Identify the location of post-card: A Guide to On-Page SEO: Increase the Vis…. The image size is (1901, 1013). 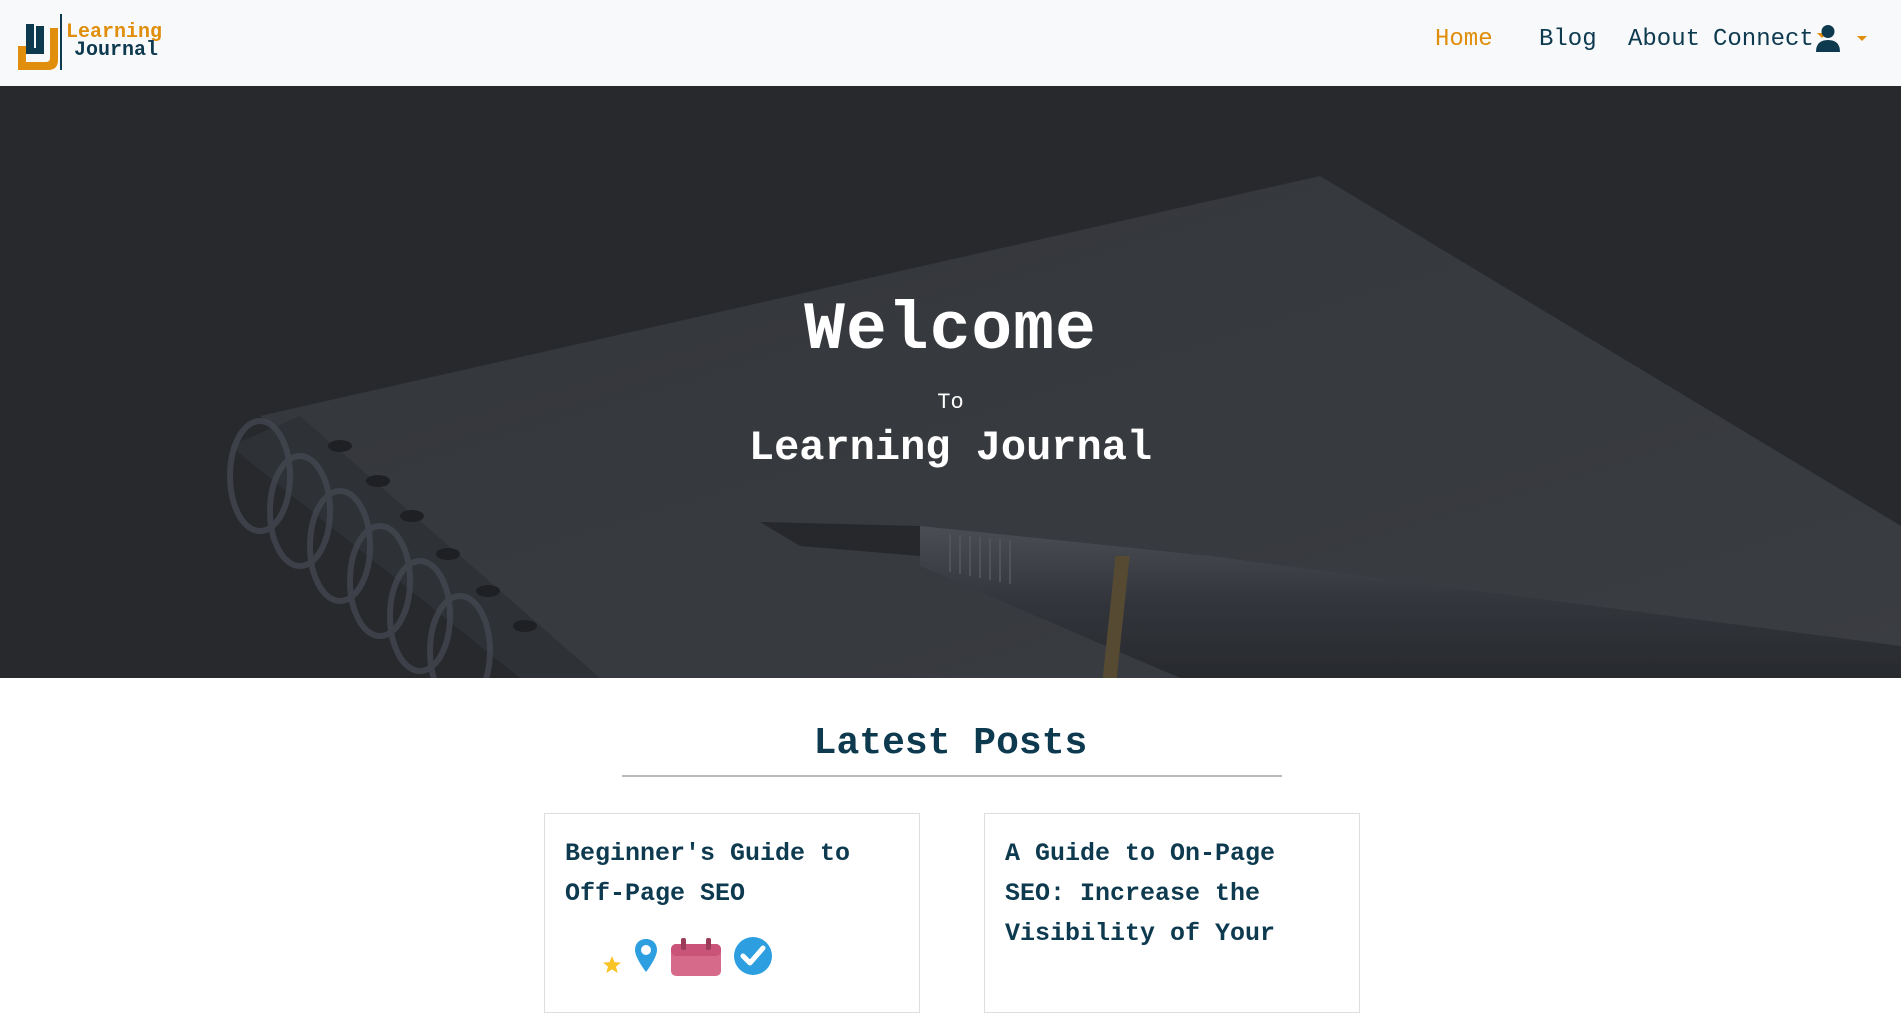
(1172, 913).